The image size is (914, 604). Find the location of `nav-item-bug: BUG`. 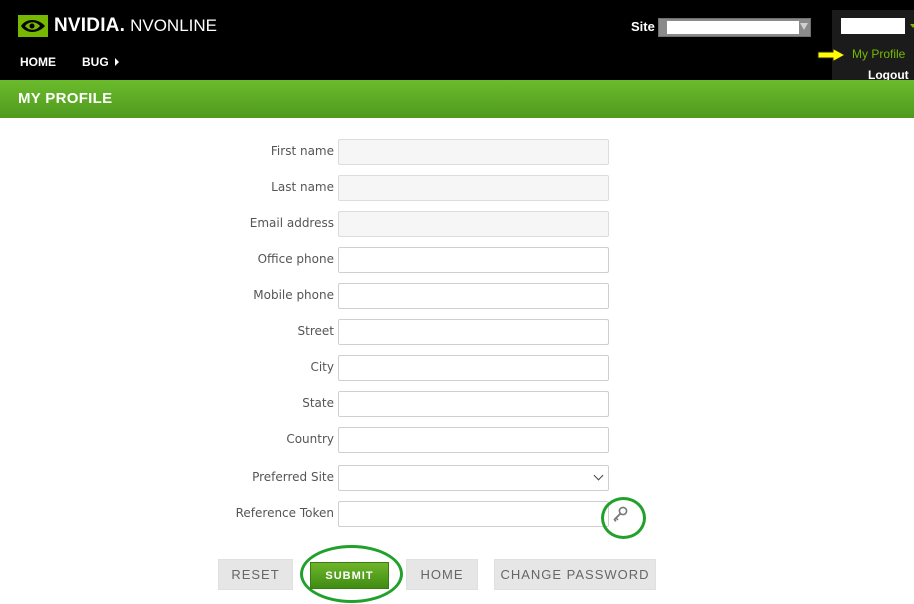

nav-item-bug: BUG is located at coordinates (100, 62).